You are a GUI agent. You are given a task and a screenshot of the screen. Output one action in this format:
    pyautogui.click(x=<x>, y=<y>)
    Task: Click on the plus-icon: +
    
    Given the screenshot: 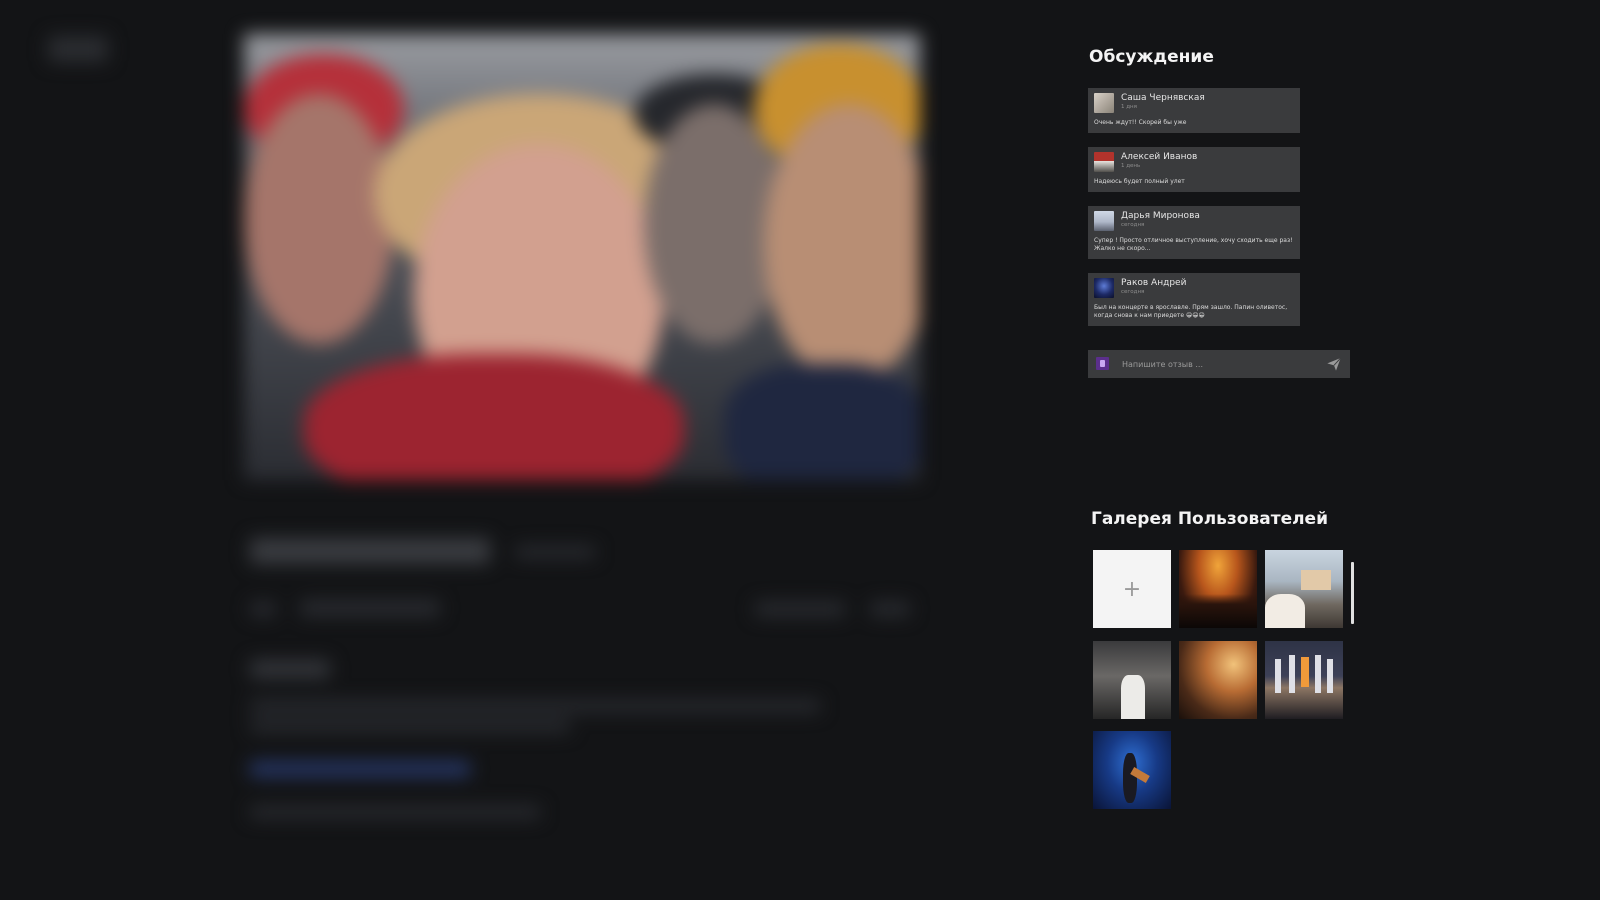 What is the action you would take?
    pyautogui.click(x=1132, y=589)
    